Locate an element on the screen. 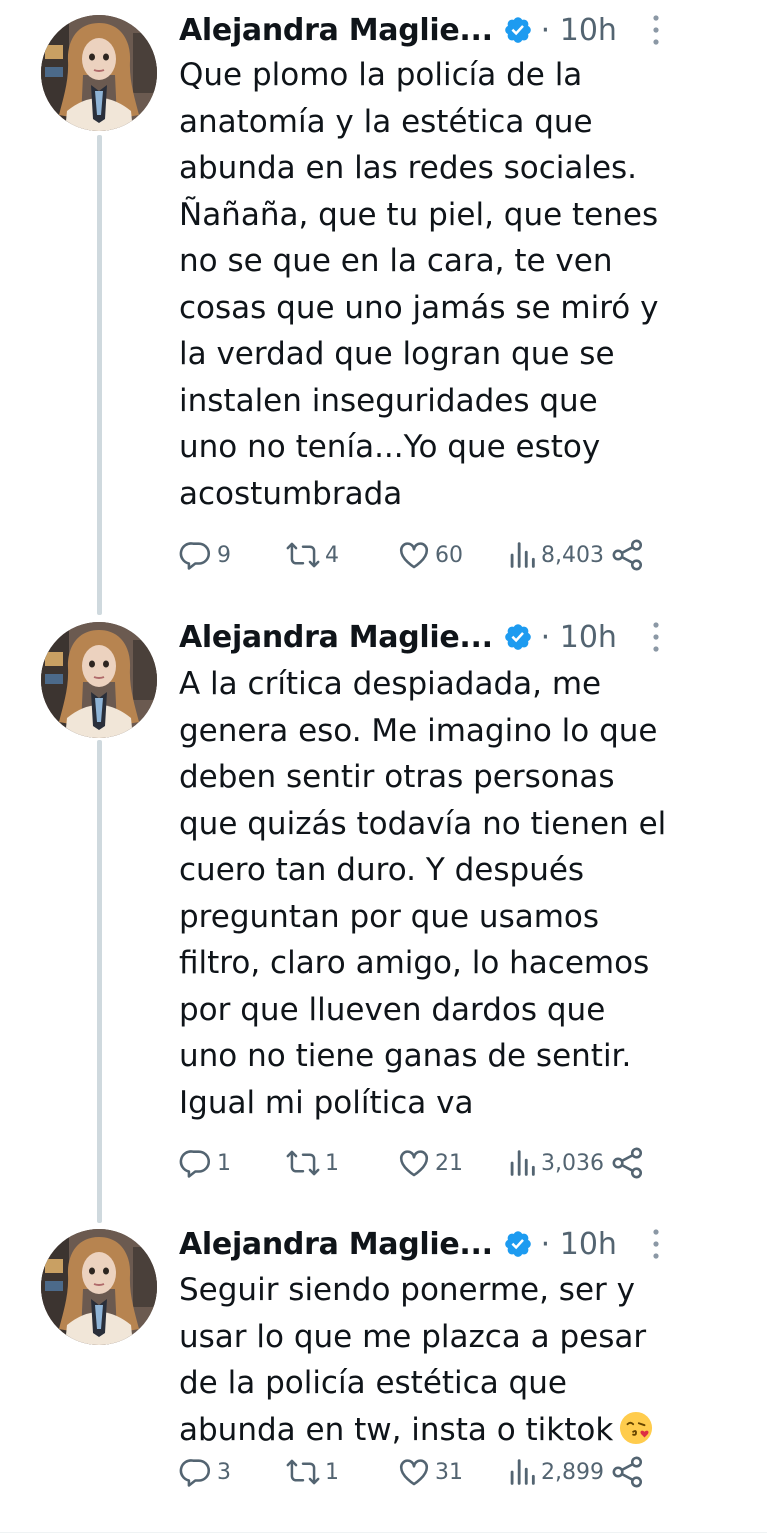  tweet-text-line: Seguir siendo ponerme, ser y is located at coordinates (407, 1290).